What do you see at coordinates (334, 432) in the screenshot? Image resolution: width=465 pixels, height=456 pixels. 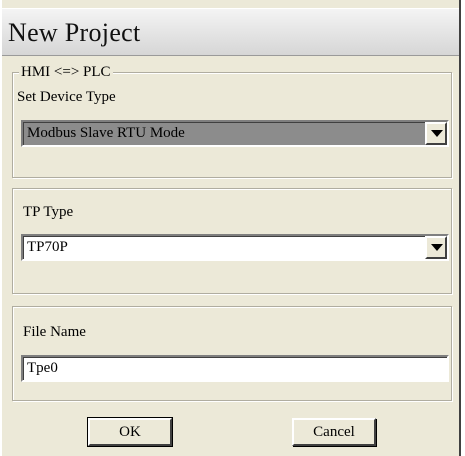 I see `cancel-button: Cancel` at bounding box center [334, 432].